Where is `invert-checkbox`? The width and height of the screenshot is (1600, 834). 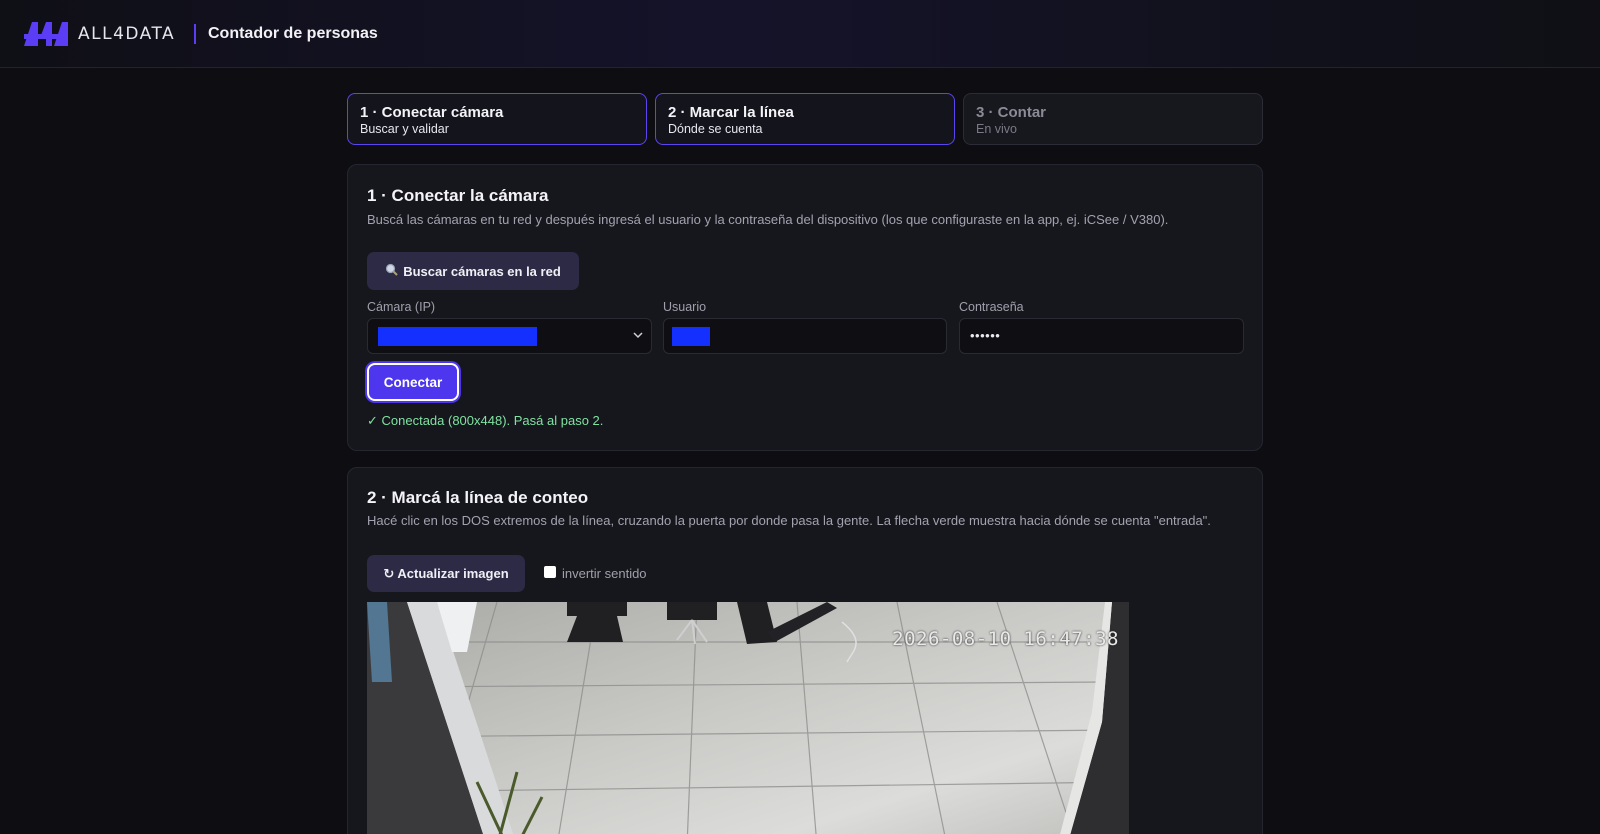
invert-checkbox is located at coordinates (550, 571).